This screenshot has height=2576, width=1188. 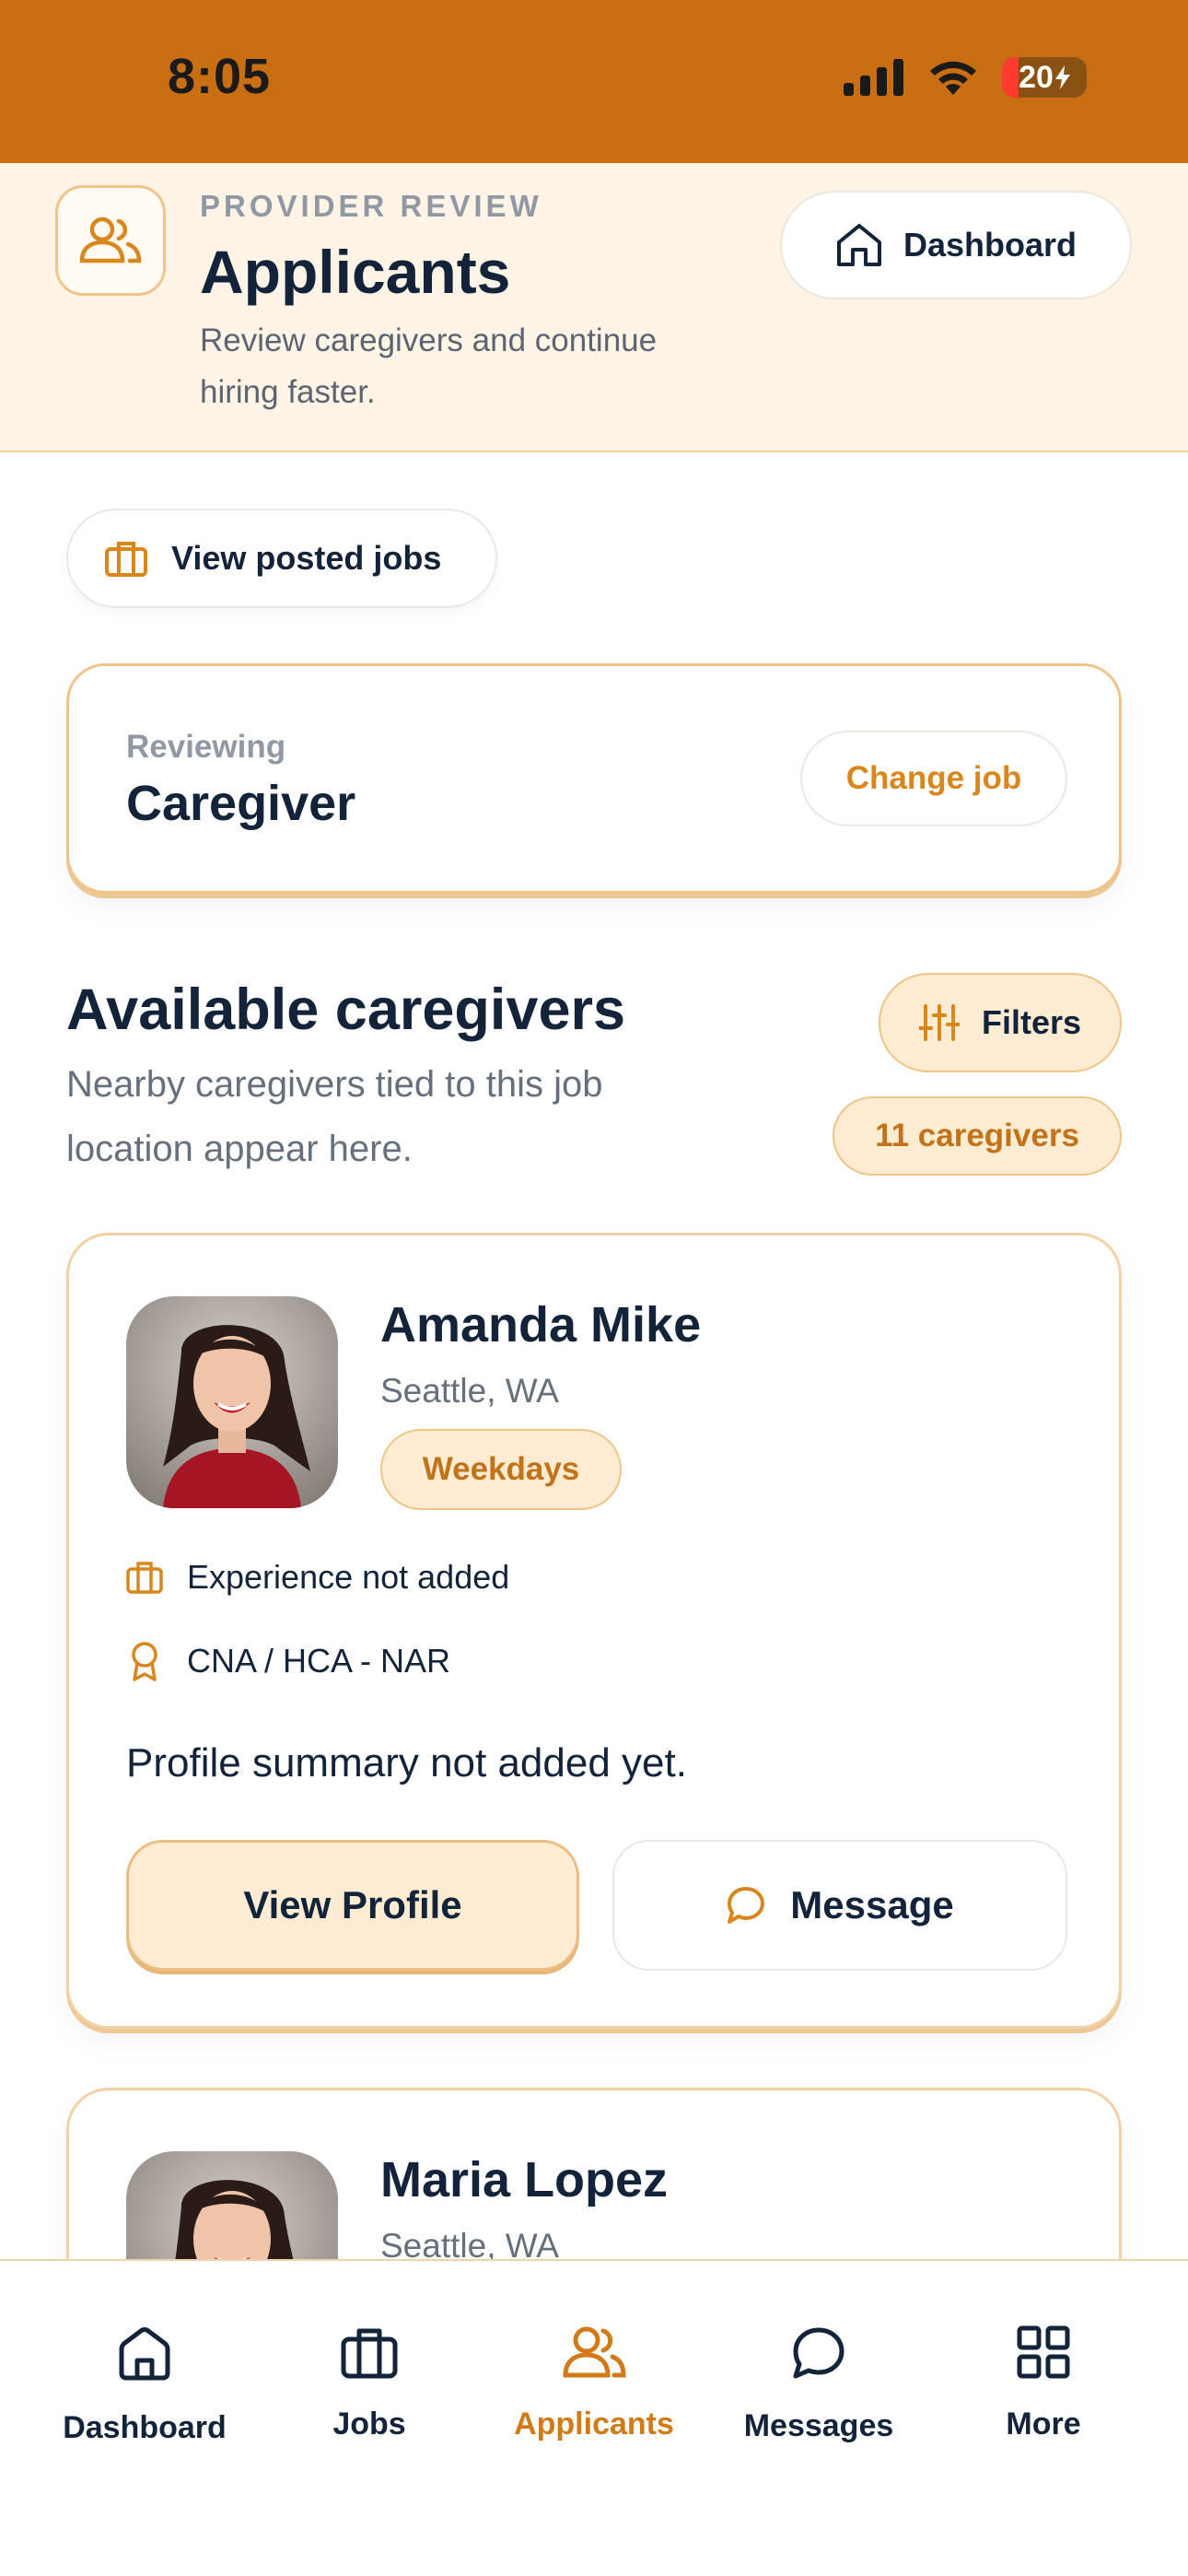 What do you see at coordinates (594, 2383) in the screenshot?
I see `tab-applicants: Applicants` at bounding box center [594, 2383].